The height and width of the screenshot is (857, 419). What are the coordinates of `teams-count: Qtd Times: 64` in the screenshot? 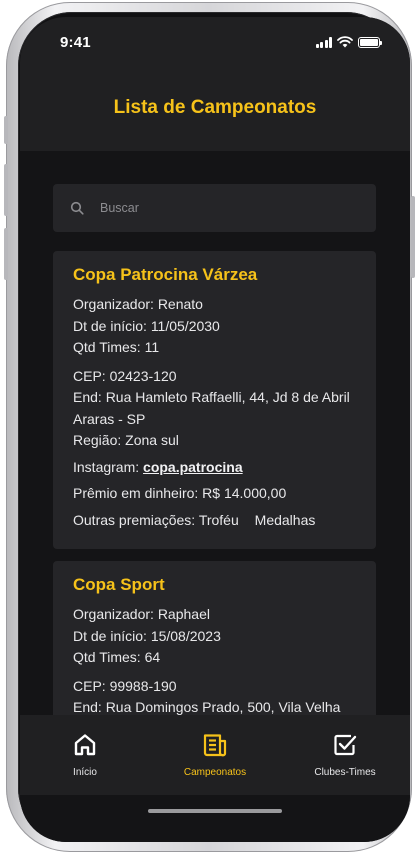 It's located at (117, 657).